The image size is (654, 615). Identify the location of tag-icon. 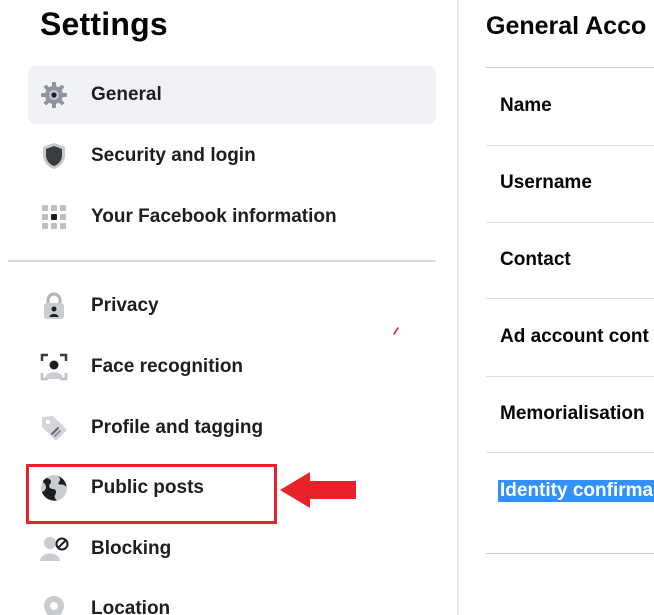
(54, 428).